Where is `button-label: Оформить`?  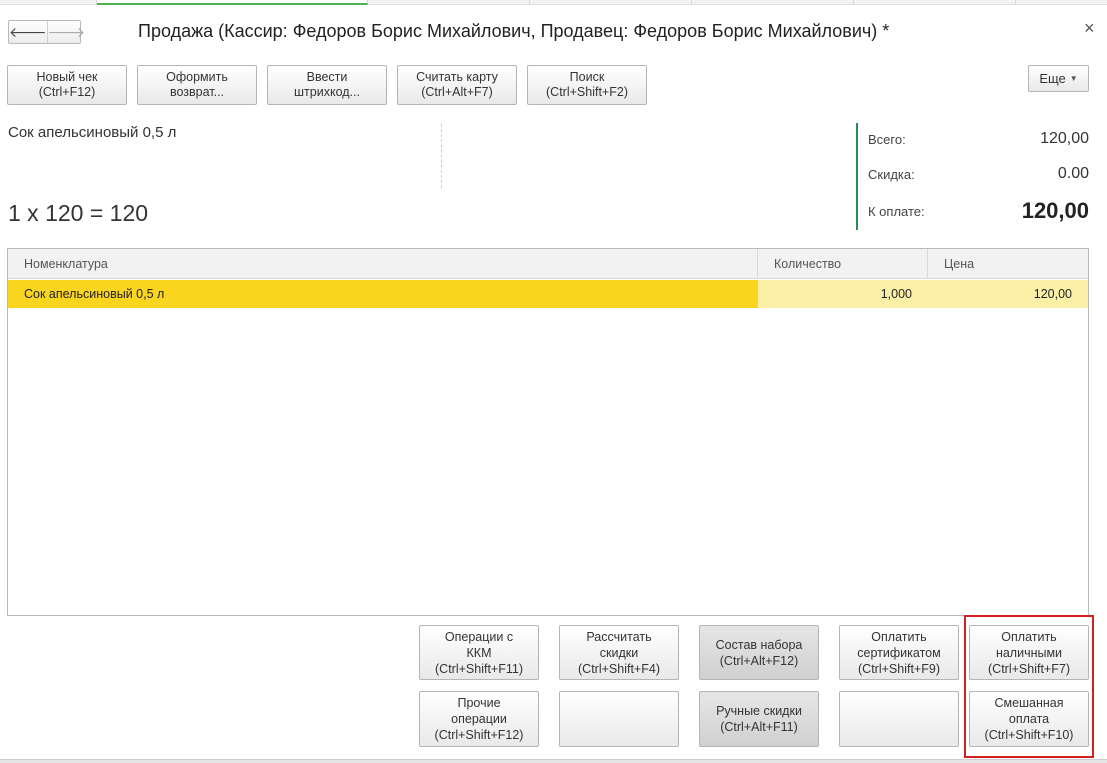
button-label: Оформить is located at coordinates (197, 77).